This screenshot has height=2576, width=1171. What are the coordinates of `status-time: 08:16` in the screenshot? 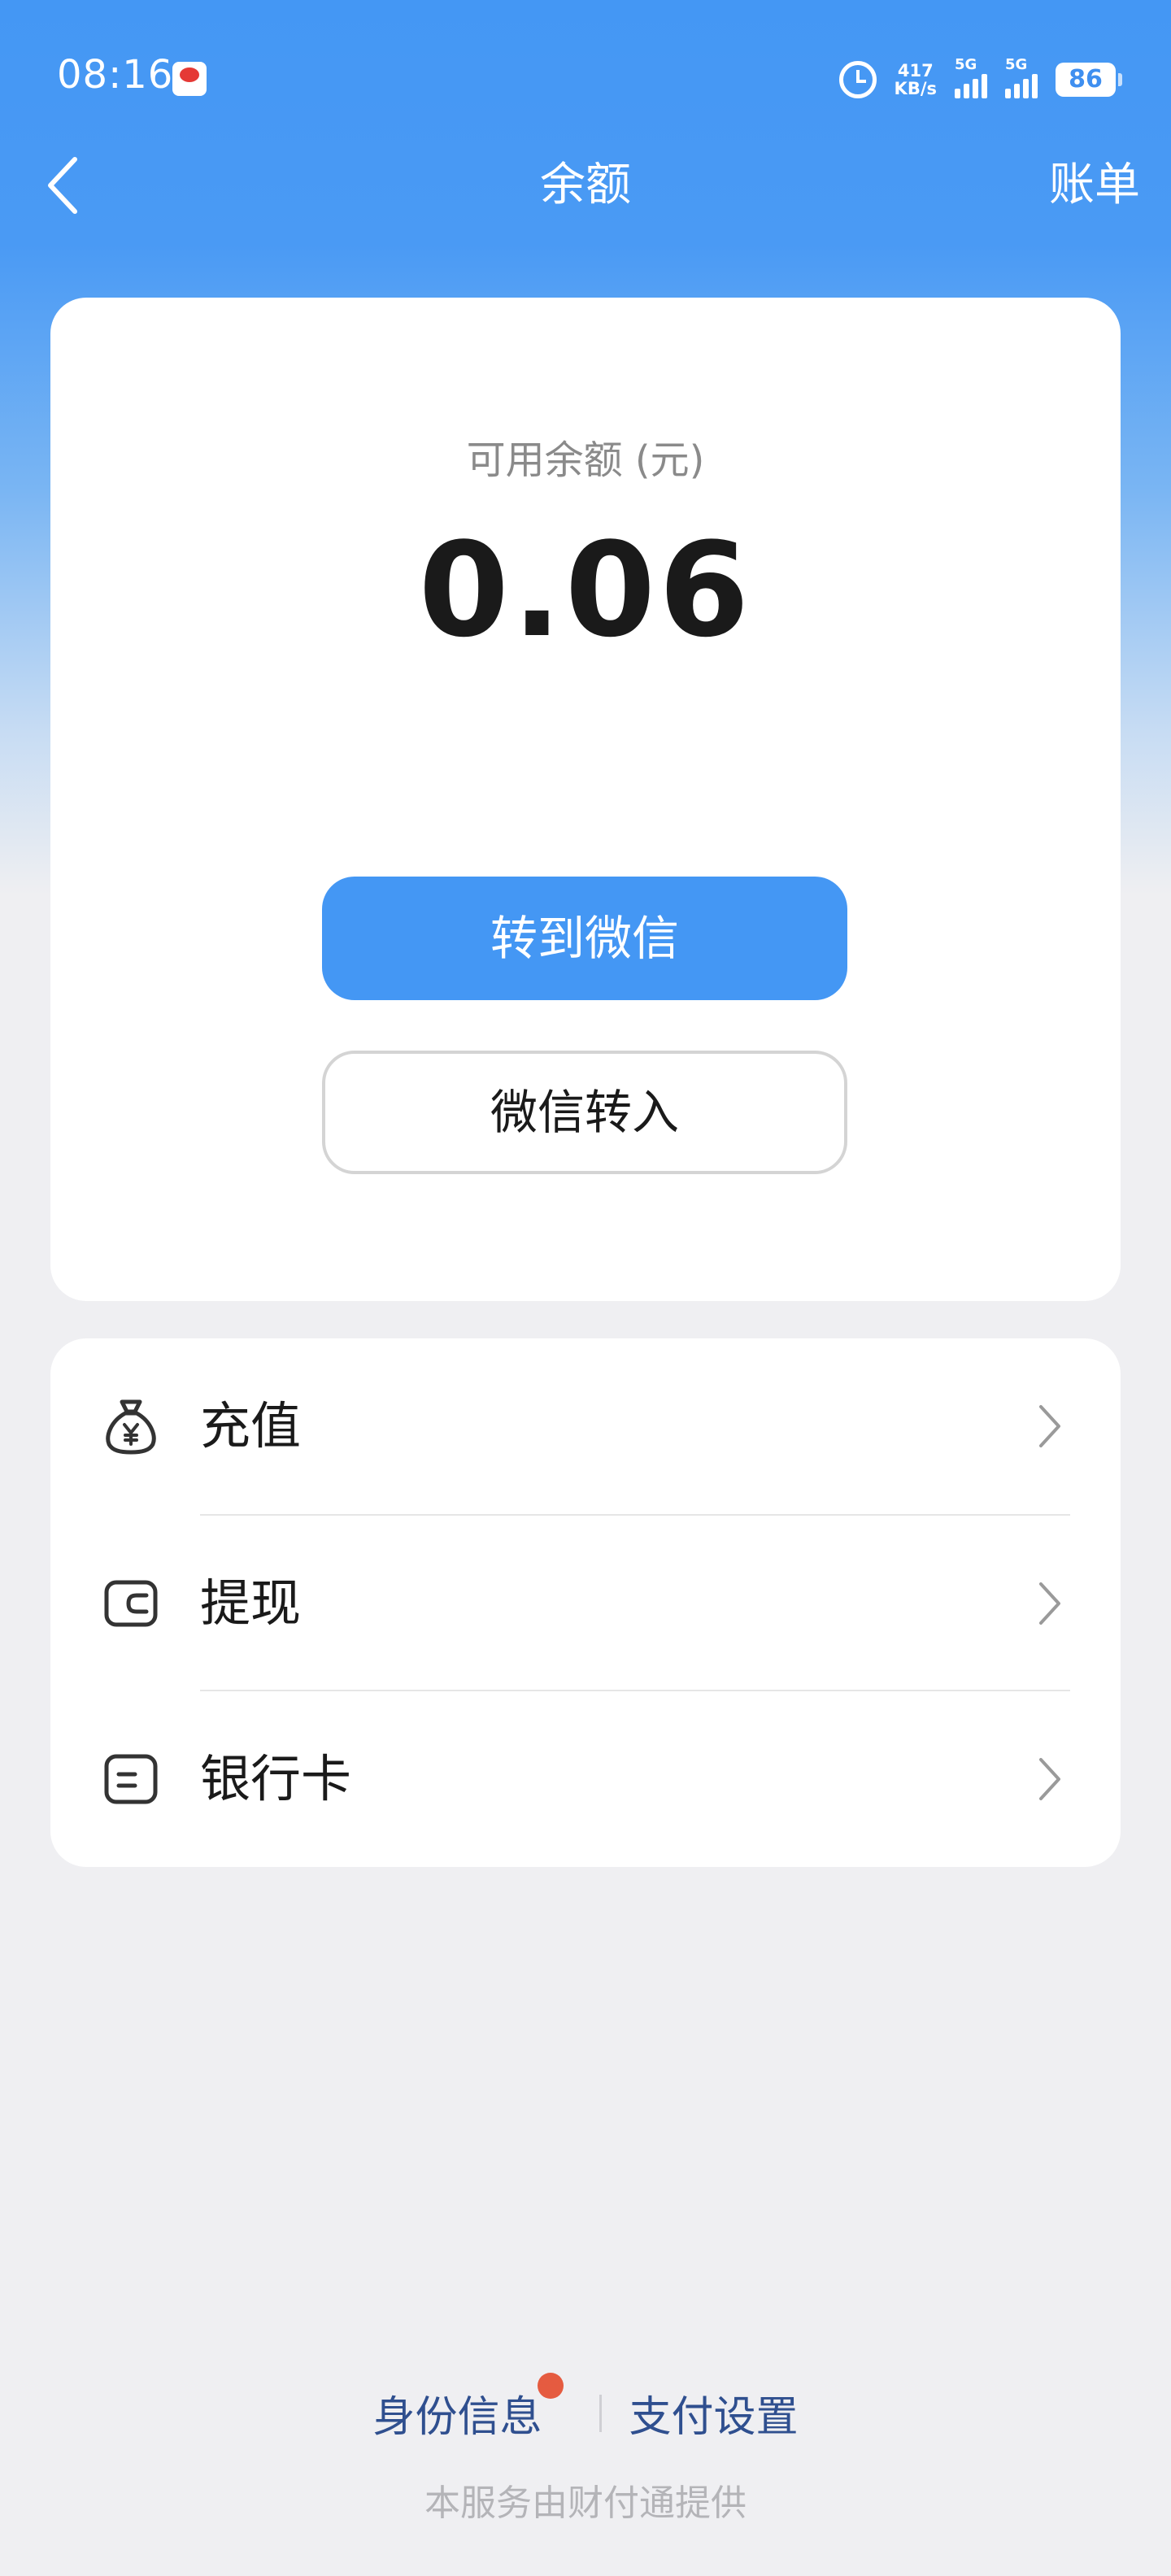 It's located at (116, 75).